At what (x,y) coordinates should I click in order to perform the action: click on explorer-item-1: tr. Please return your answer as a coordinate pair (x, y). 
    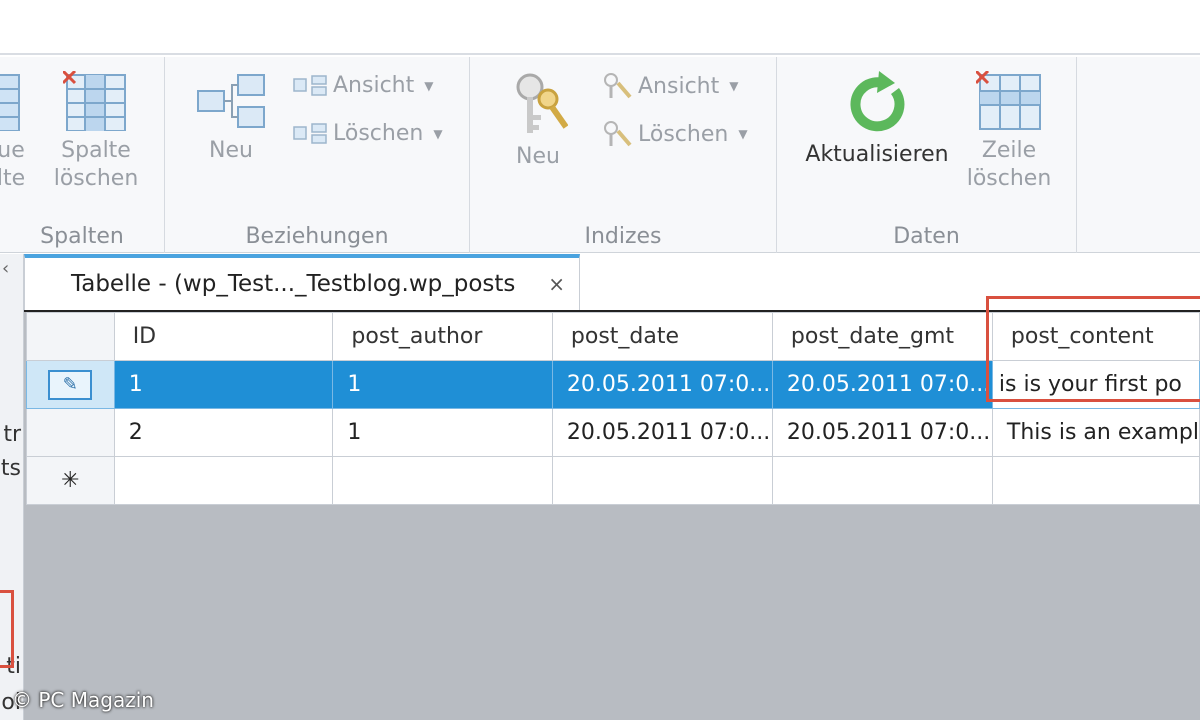
    Looking at the image, I should click on (12, 434).